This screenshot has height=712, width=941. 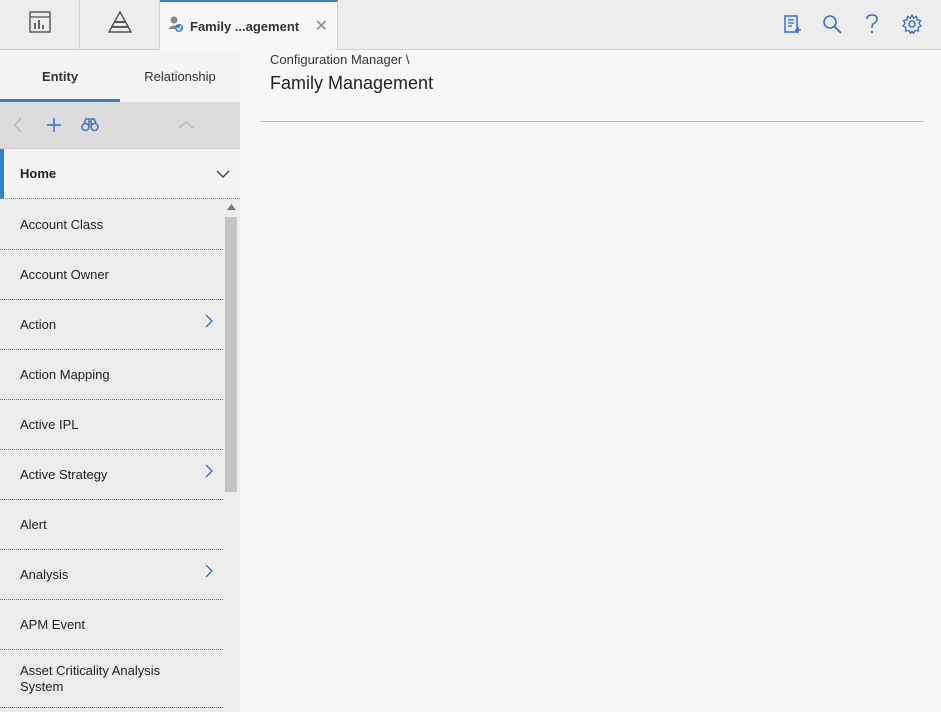 I want to click on list-item: Action, so click(x=111, y=325).